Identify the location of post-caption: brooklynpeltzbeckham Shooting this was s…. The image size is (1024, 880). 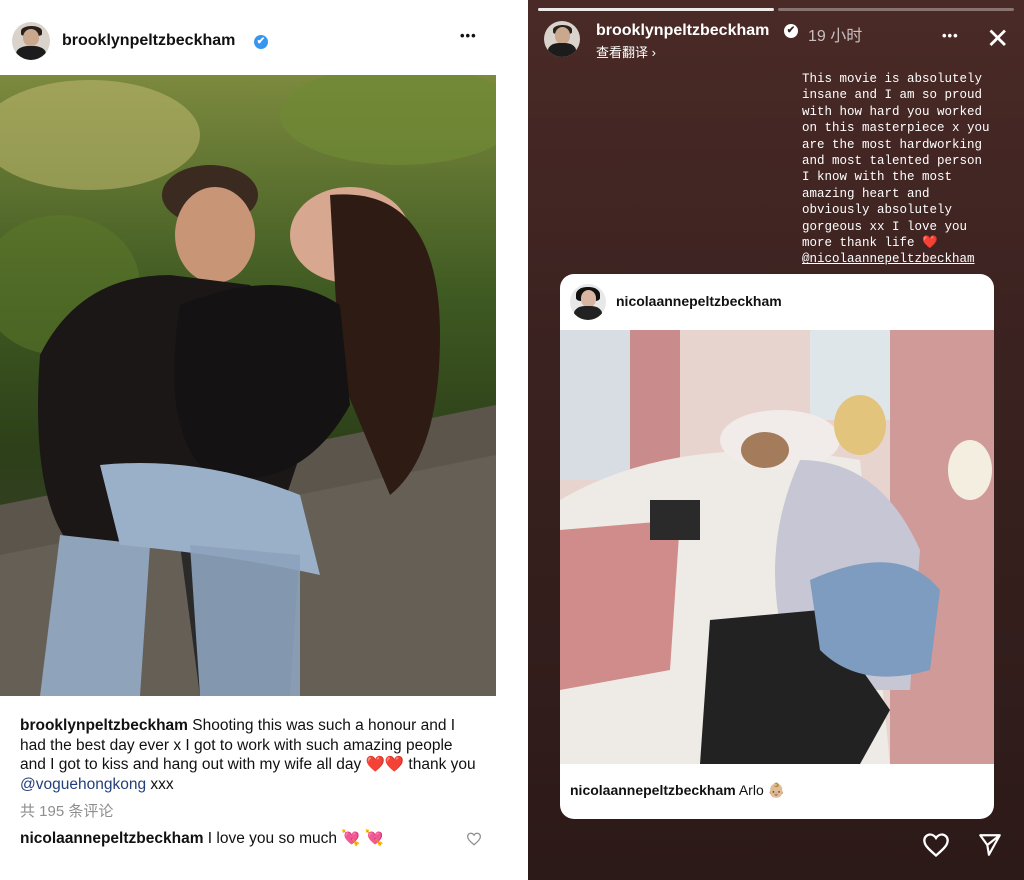
(250, 755).